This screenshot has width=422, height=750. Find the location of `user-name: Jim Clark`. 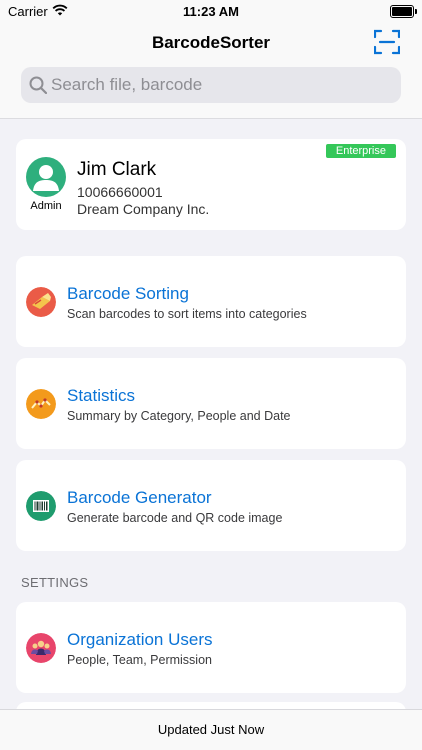

user-name: Jim Clark is located at coordinates (117, 169).